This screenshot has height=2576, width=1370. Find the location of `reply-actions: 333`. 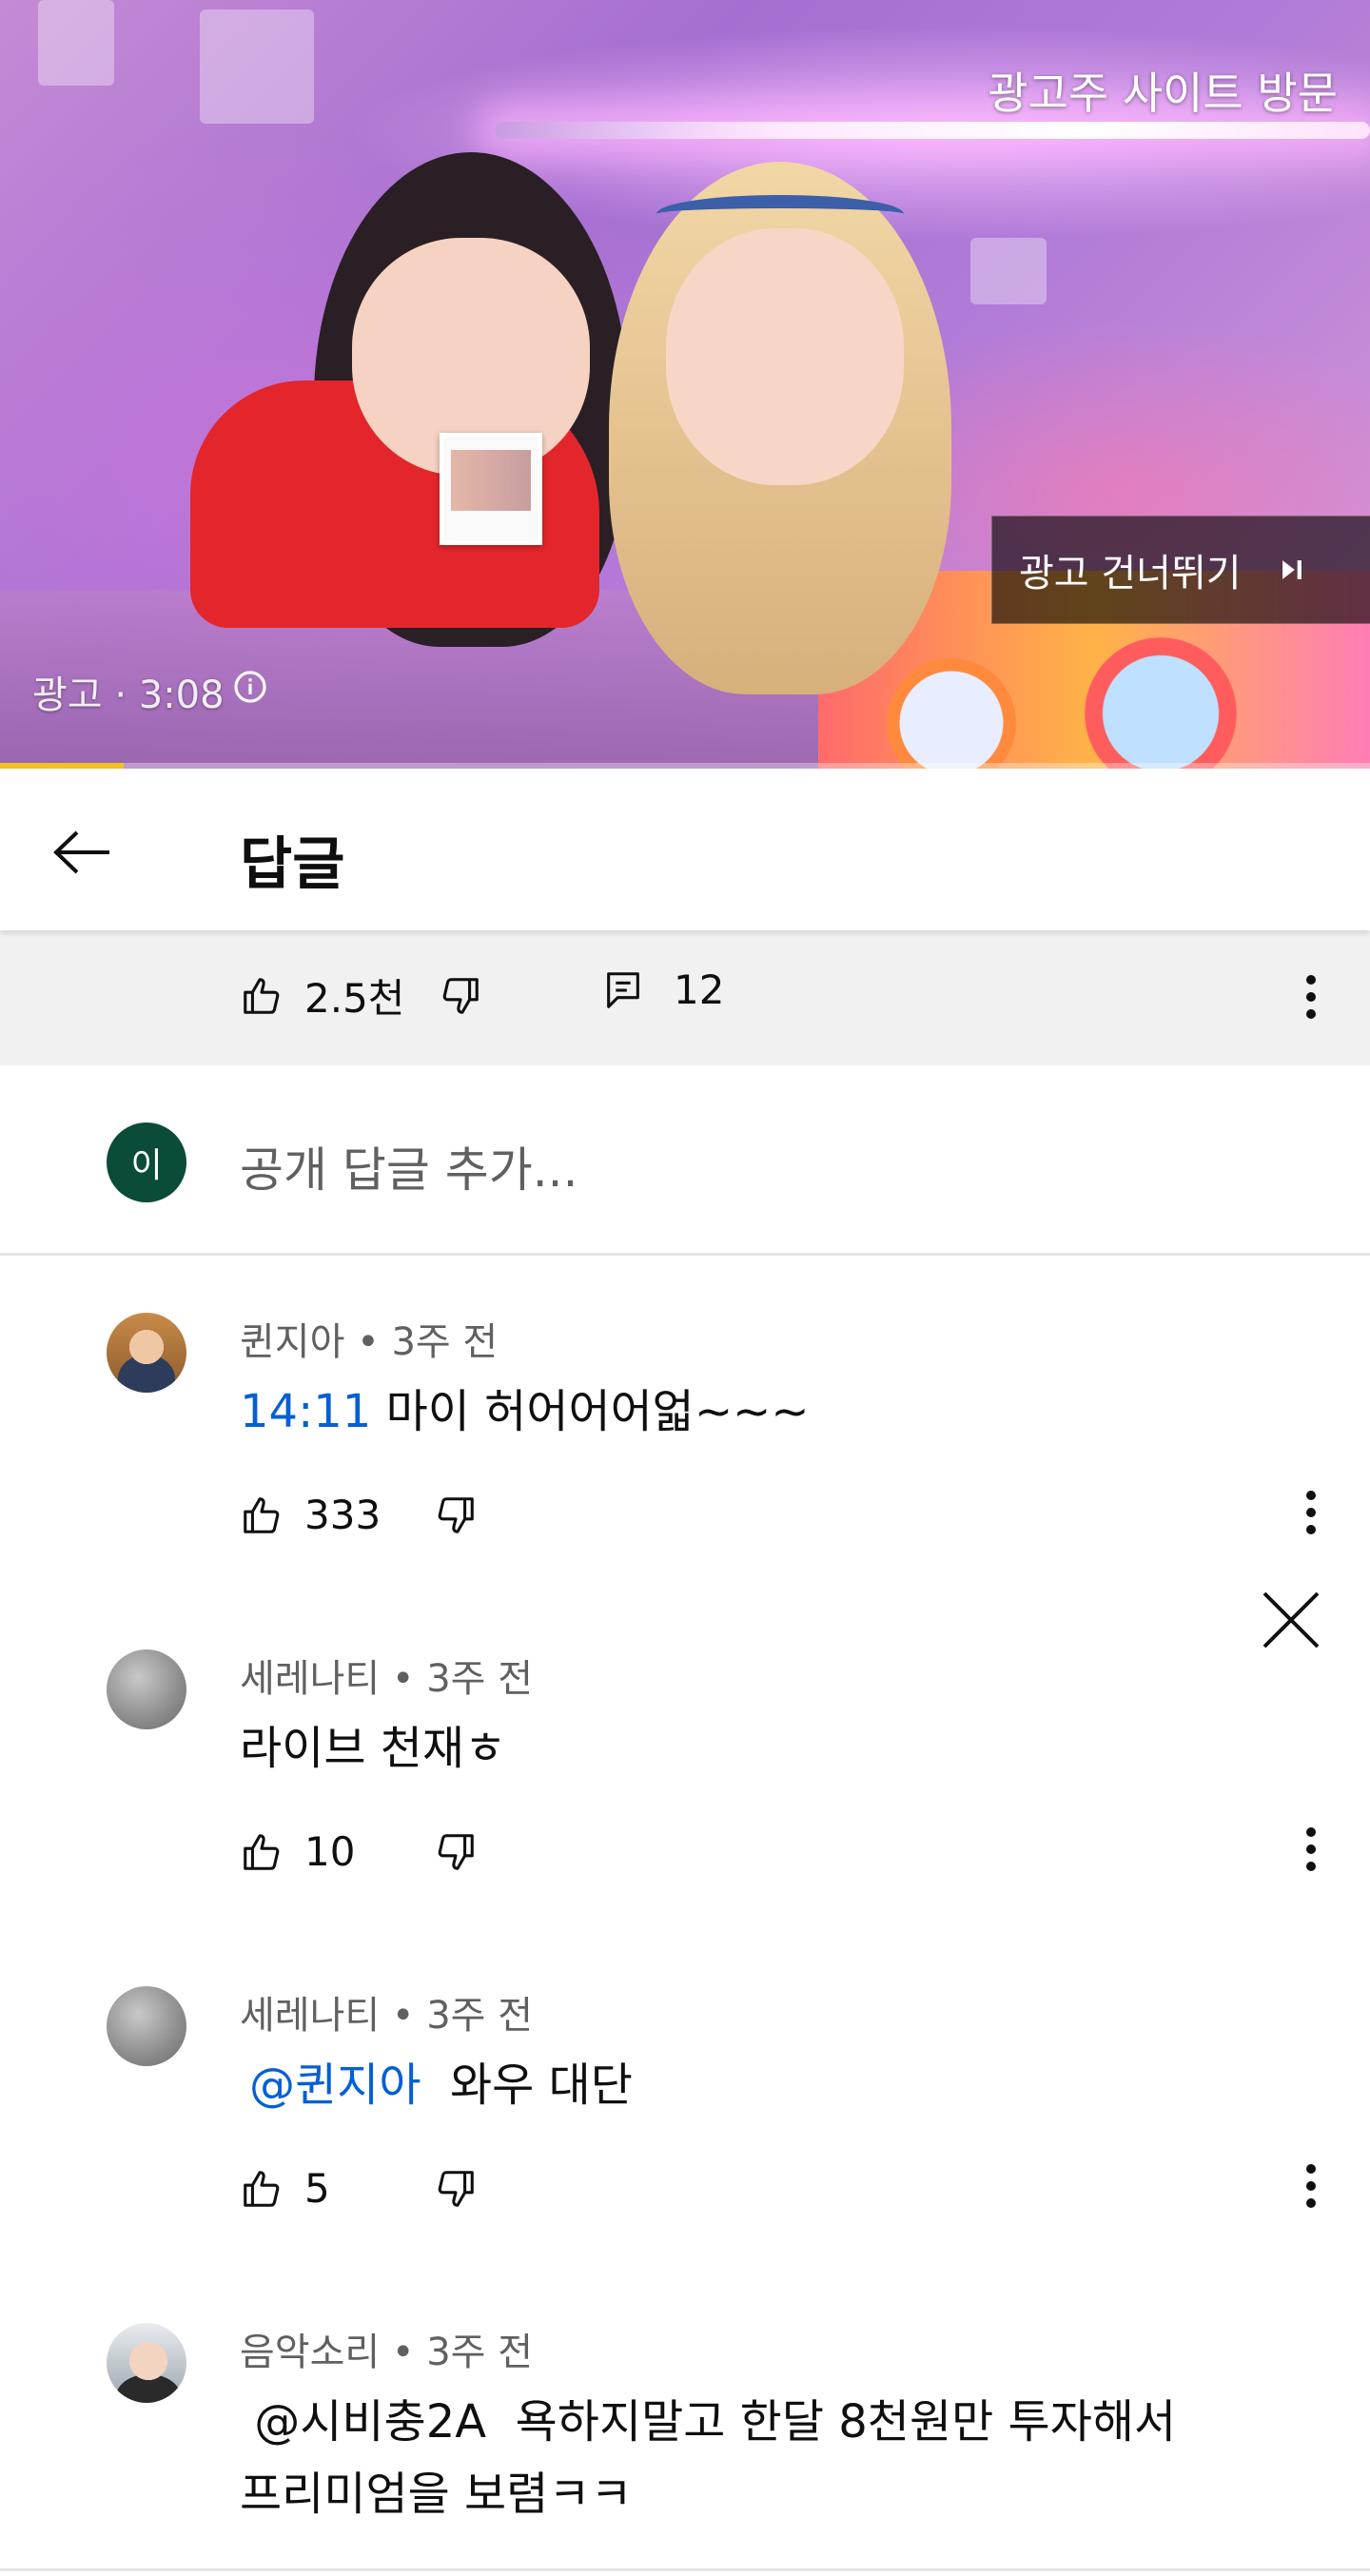

reply-actions: 333 is located at coordinates (359, 1515).